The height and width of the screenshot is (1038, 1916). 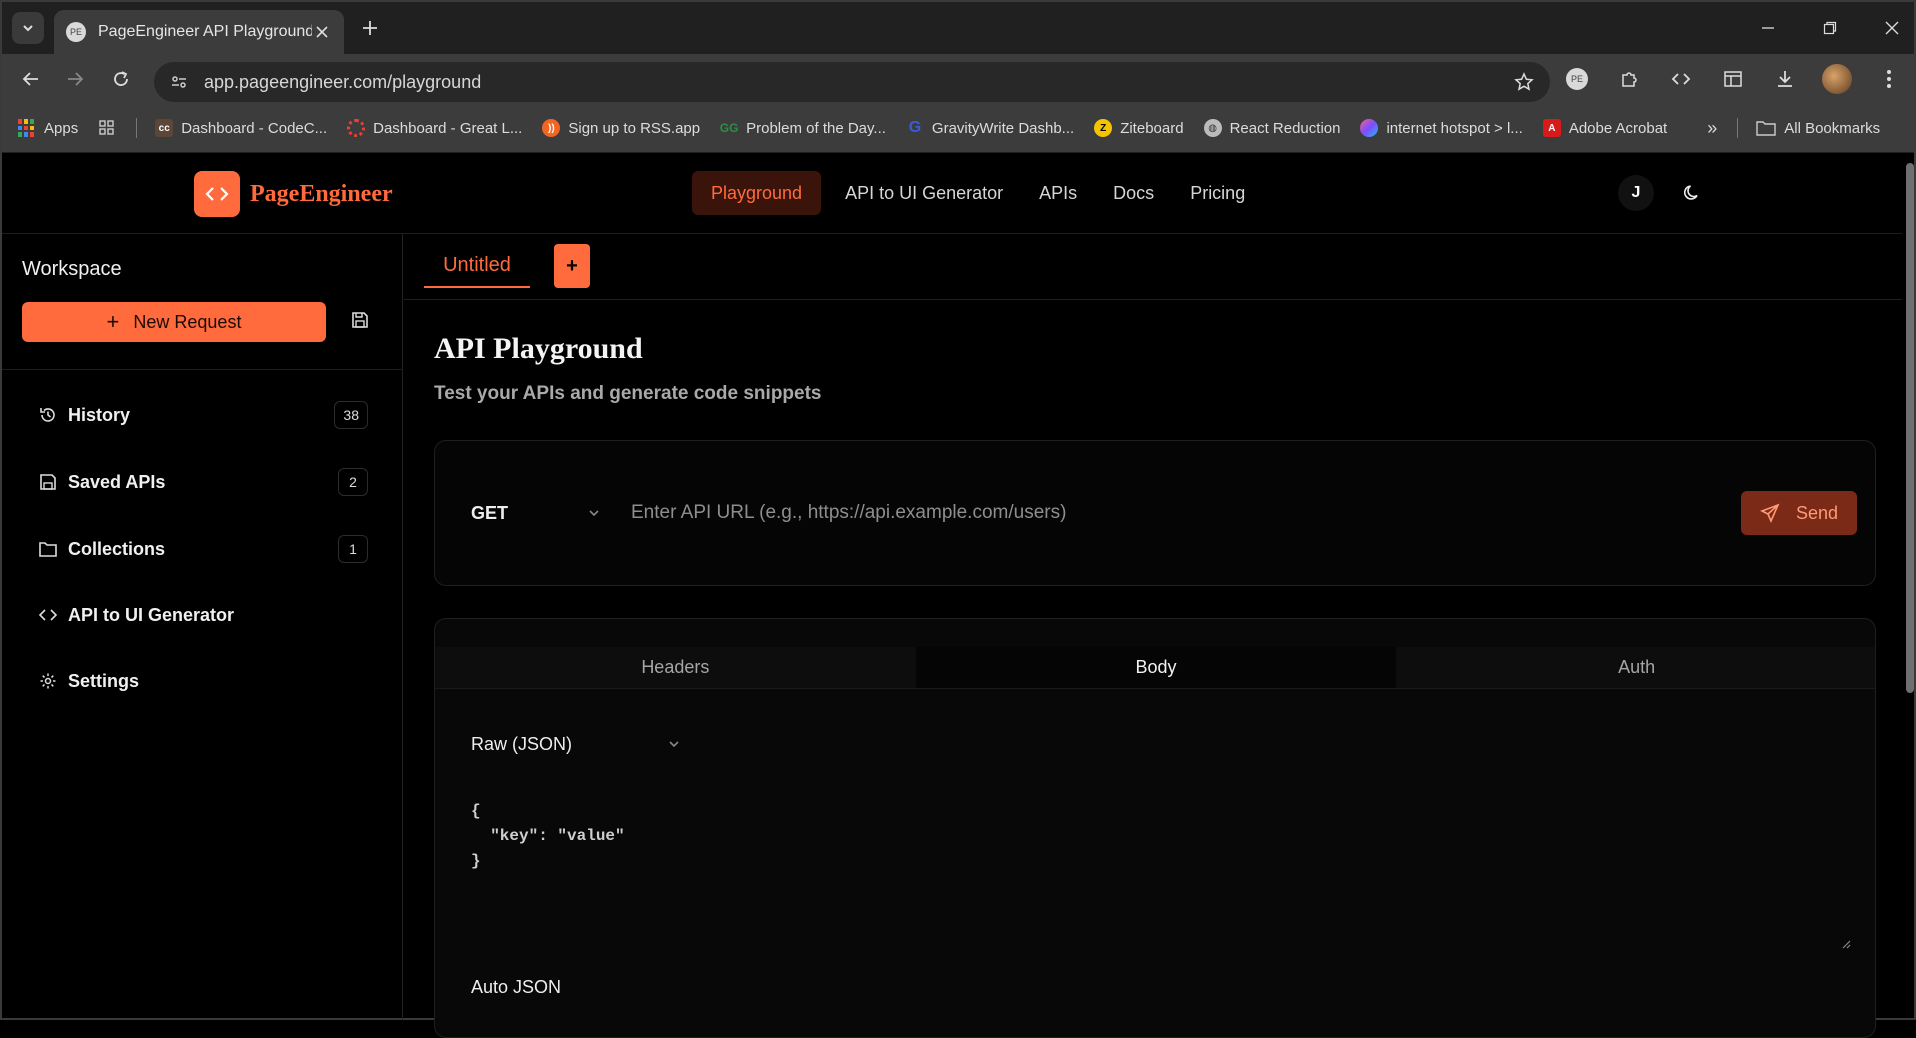 I want to click on bookmark-acrobat: A Adobe Acrobat, so click(x=1604, y=128).